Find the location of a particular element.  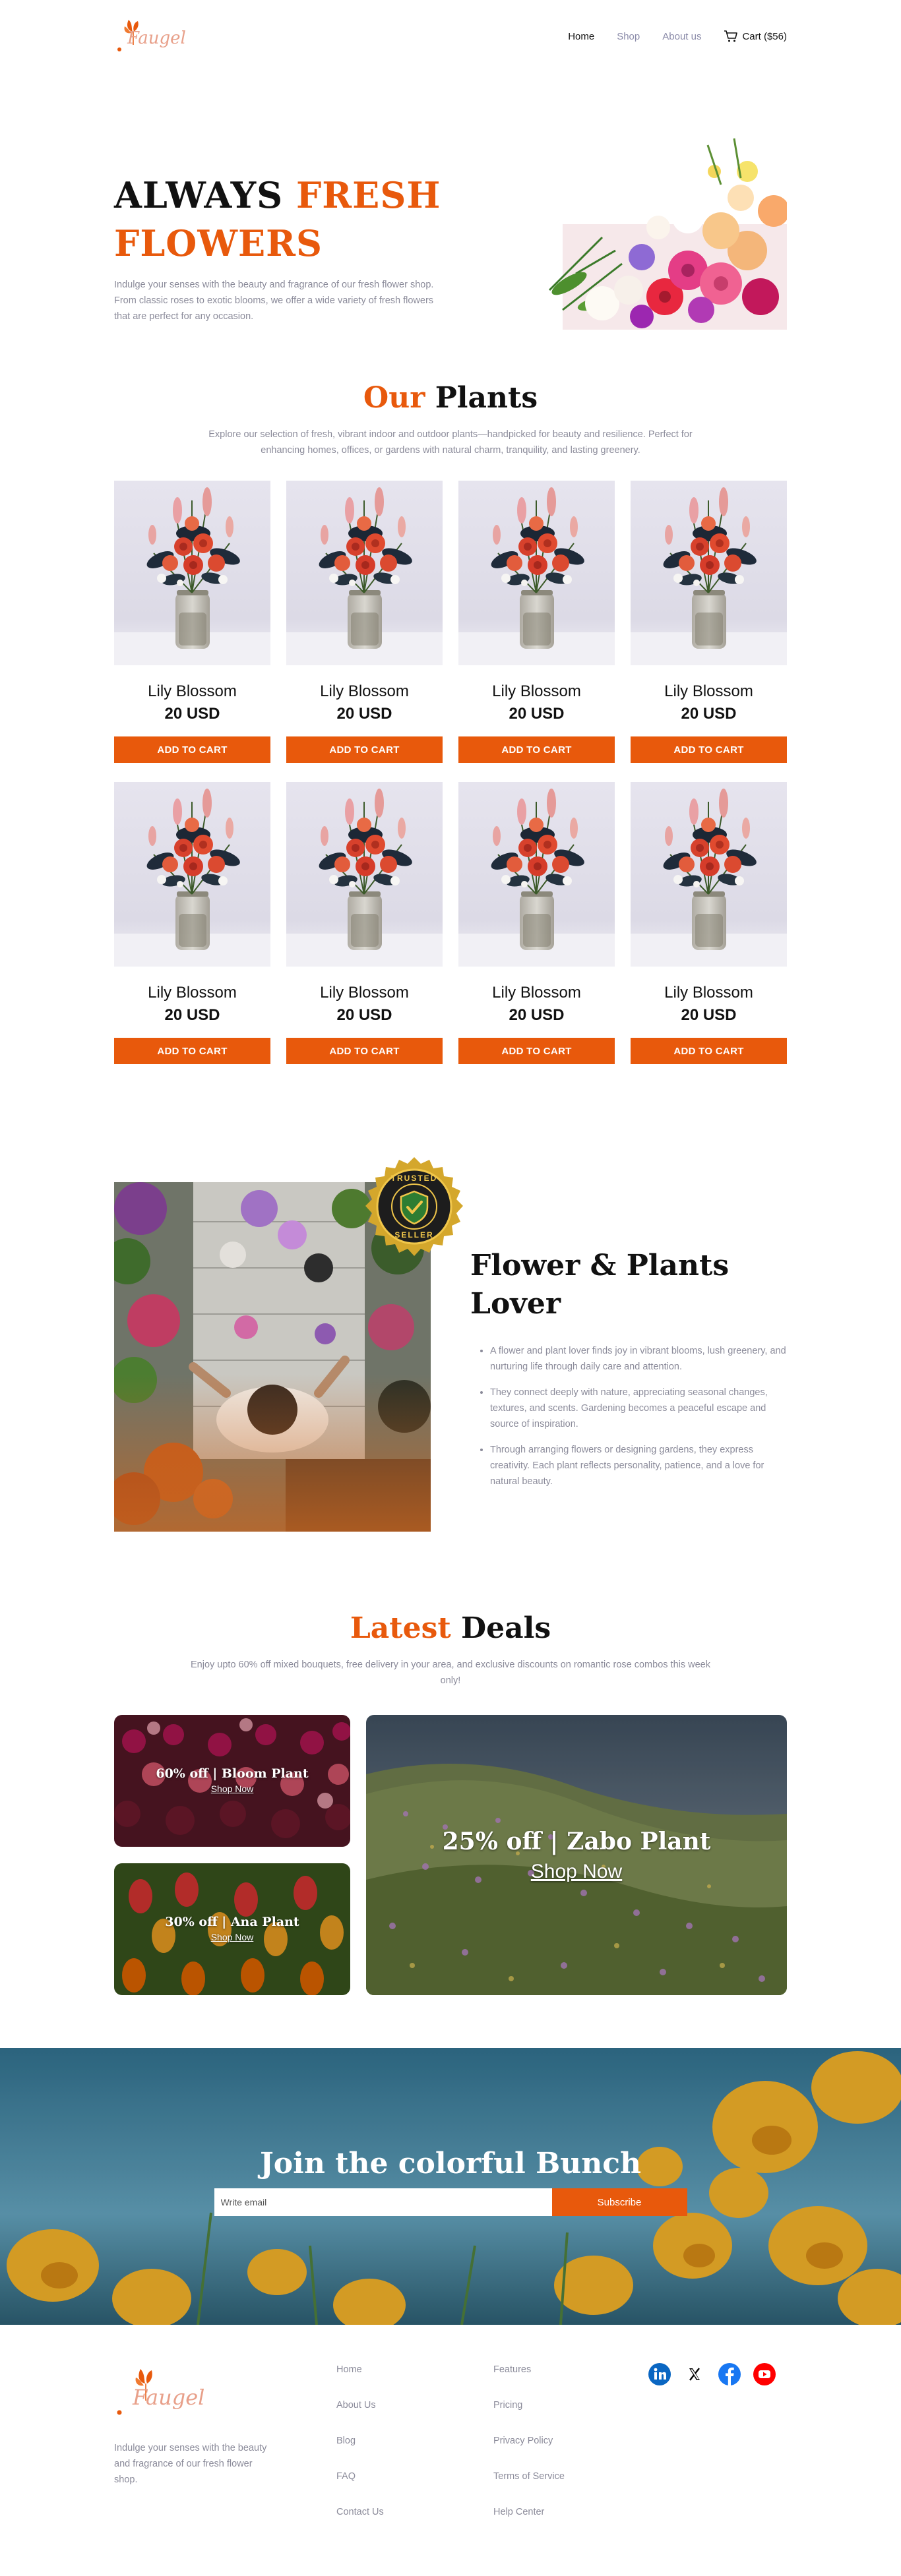

footer-link-faq: FAQ is located at coordinates (346, 2476).